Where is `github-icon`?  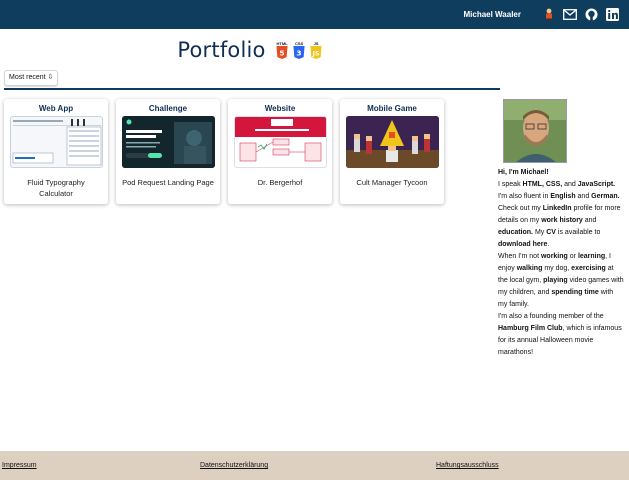 github-icon is located at coordinates (591, 15).